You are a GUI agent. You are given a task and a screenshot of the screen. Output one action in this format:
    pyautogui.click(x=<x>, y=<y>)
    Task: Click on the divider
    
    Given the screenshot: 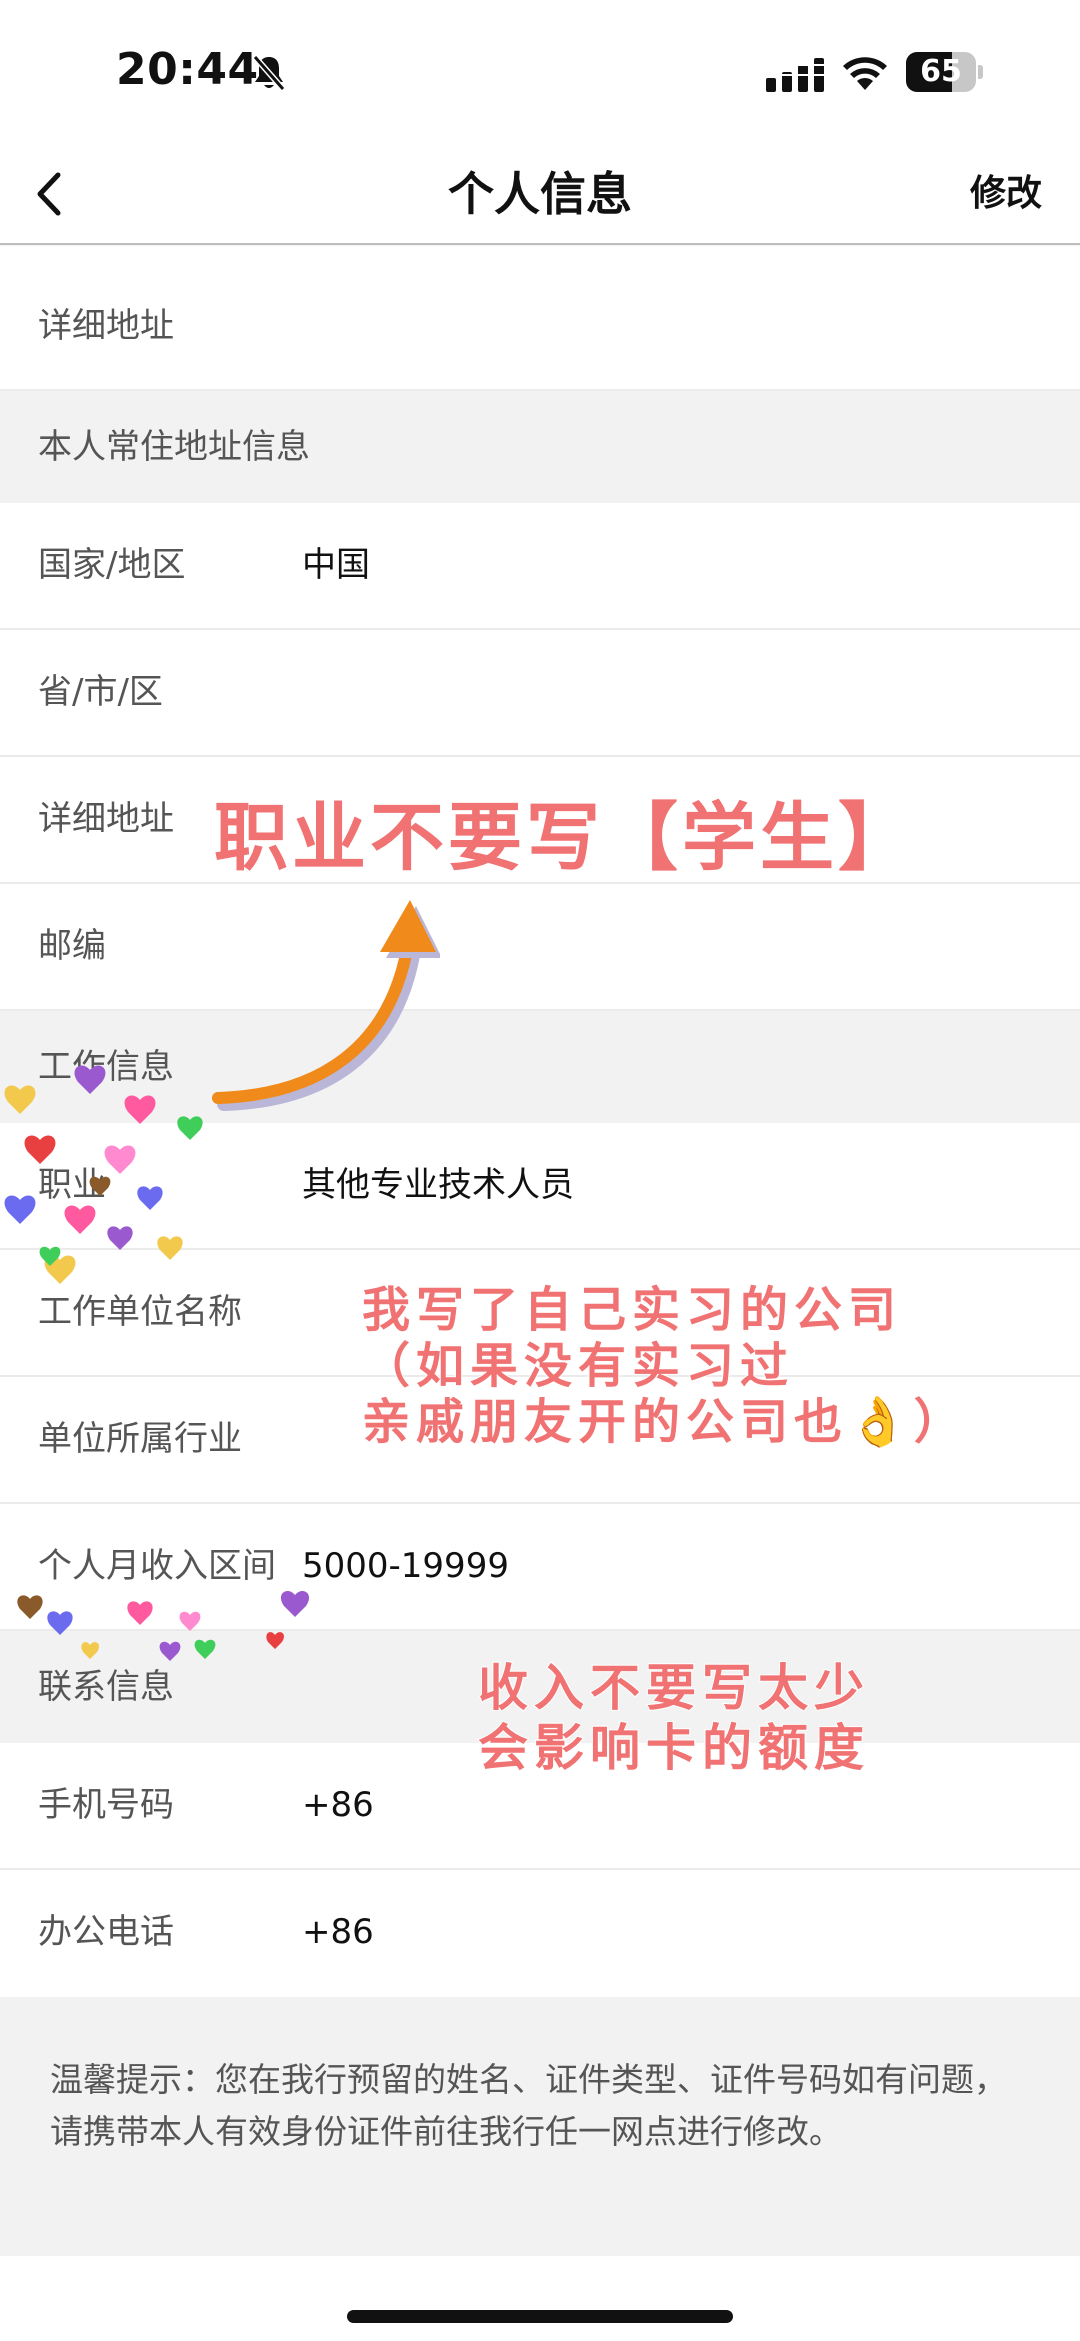 What is the action you would take?
    pyautogui.click(x=540, y=256)
    